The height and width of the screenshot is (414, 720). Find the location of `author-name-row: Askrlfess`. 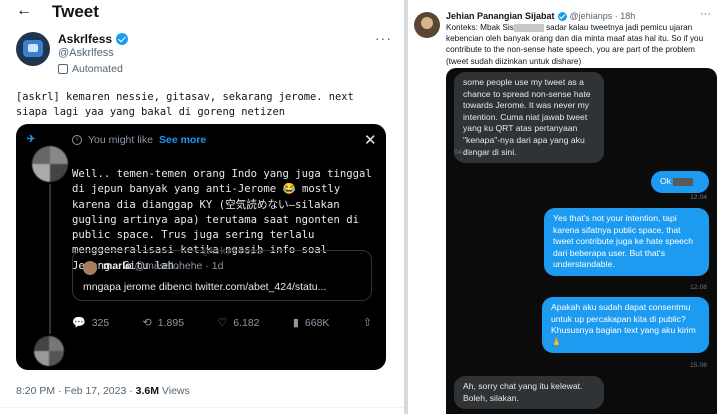

author-name-row: Askrlfess is located at coordinates (93, 39).